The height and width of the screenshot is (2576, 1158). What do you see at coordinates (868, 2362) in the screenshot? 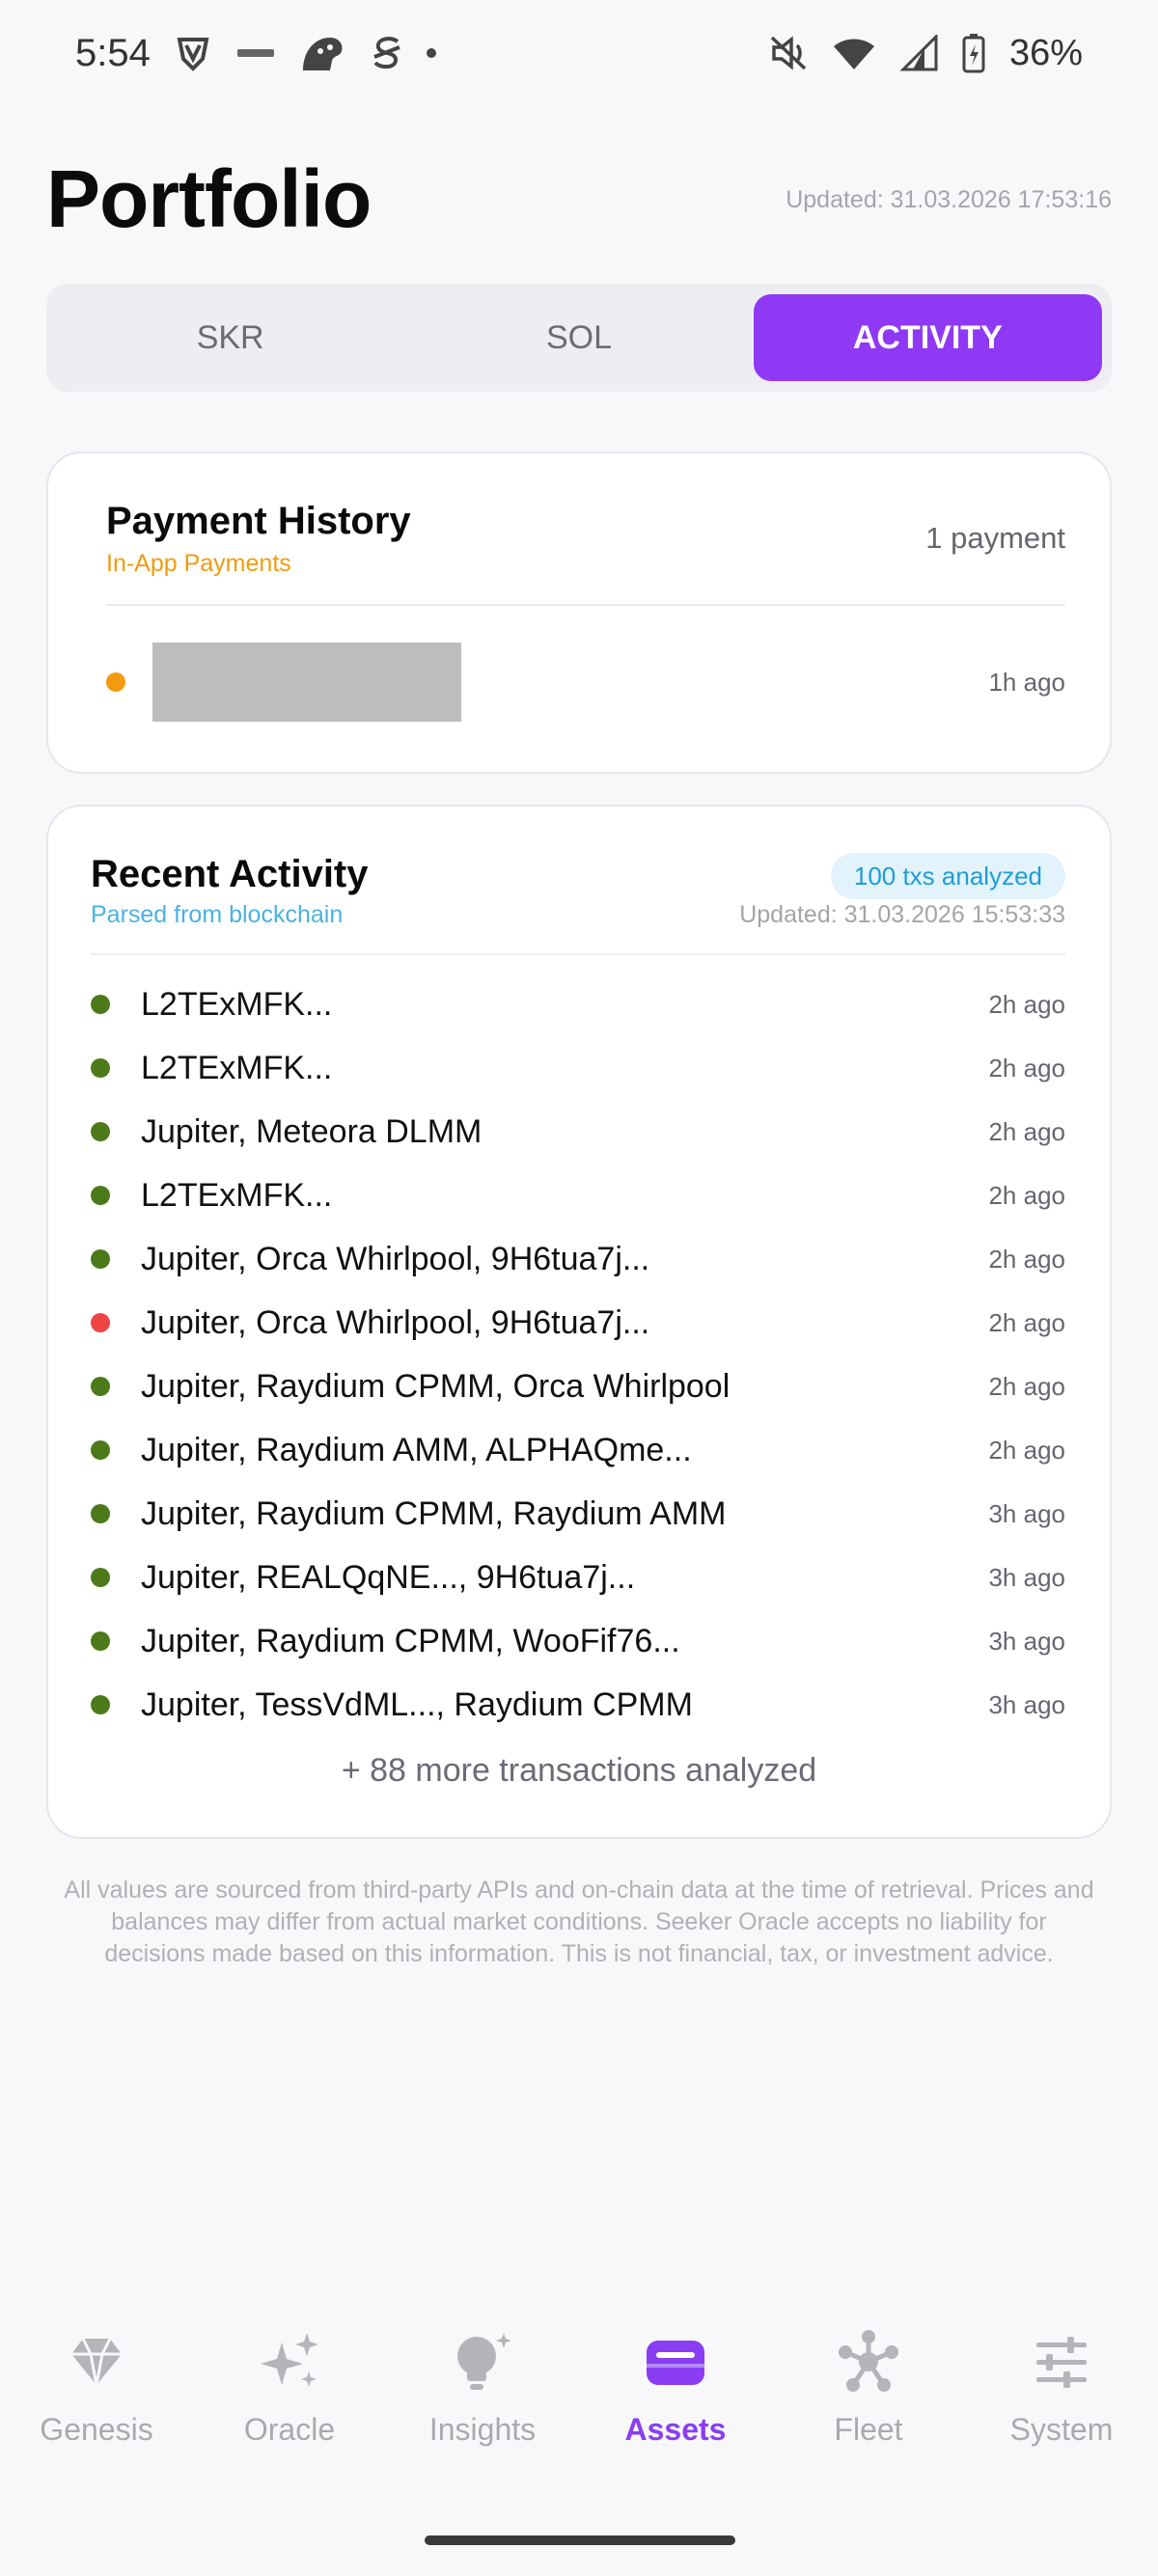
I see `network-icon` at bounding box center [868, 2362].